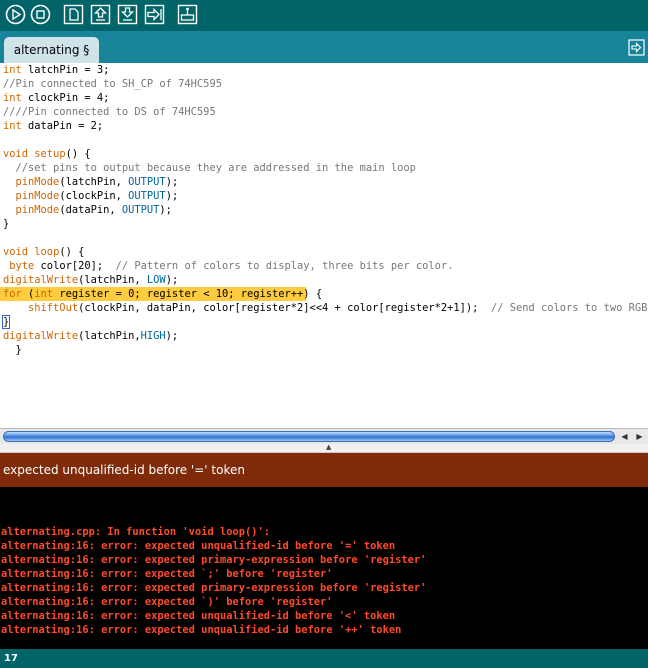  What do you see at coordinates (325, 252) in the screenshot?
I see `code-line: void loop() {` at bounding box center [325, 252].